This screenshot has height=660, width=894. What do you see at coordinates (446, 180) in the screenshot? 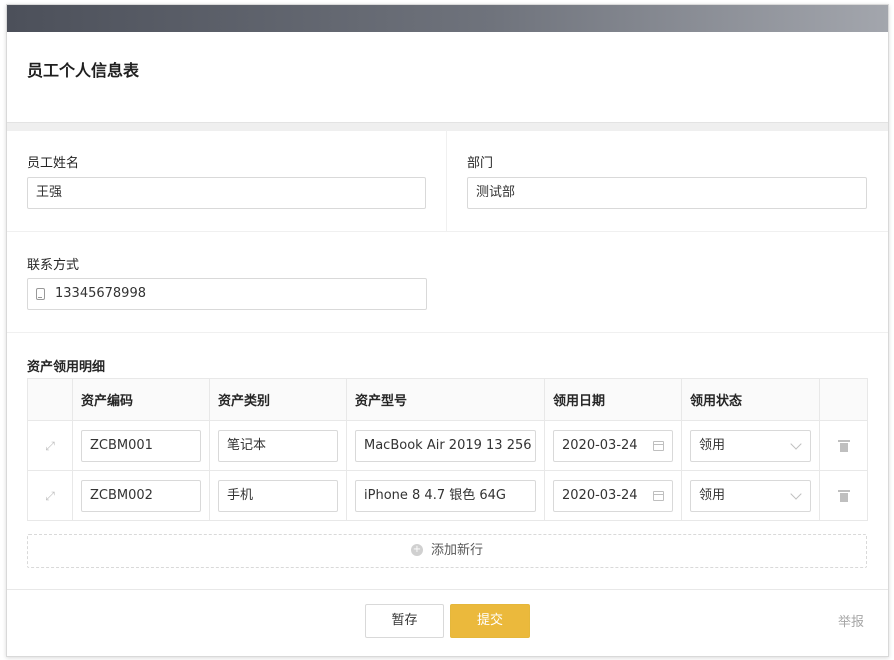
I see `column-divider` at bounding box center [446, 180].